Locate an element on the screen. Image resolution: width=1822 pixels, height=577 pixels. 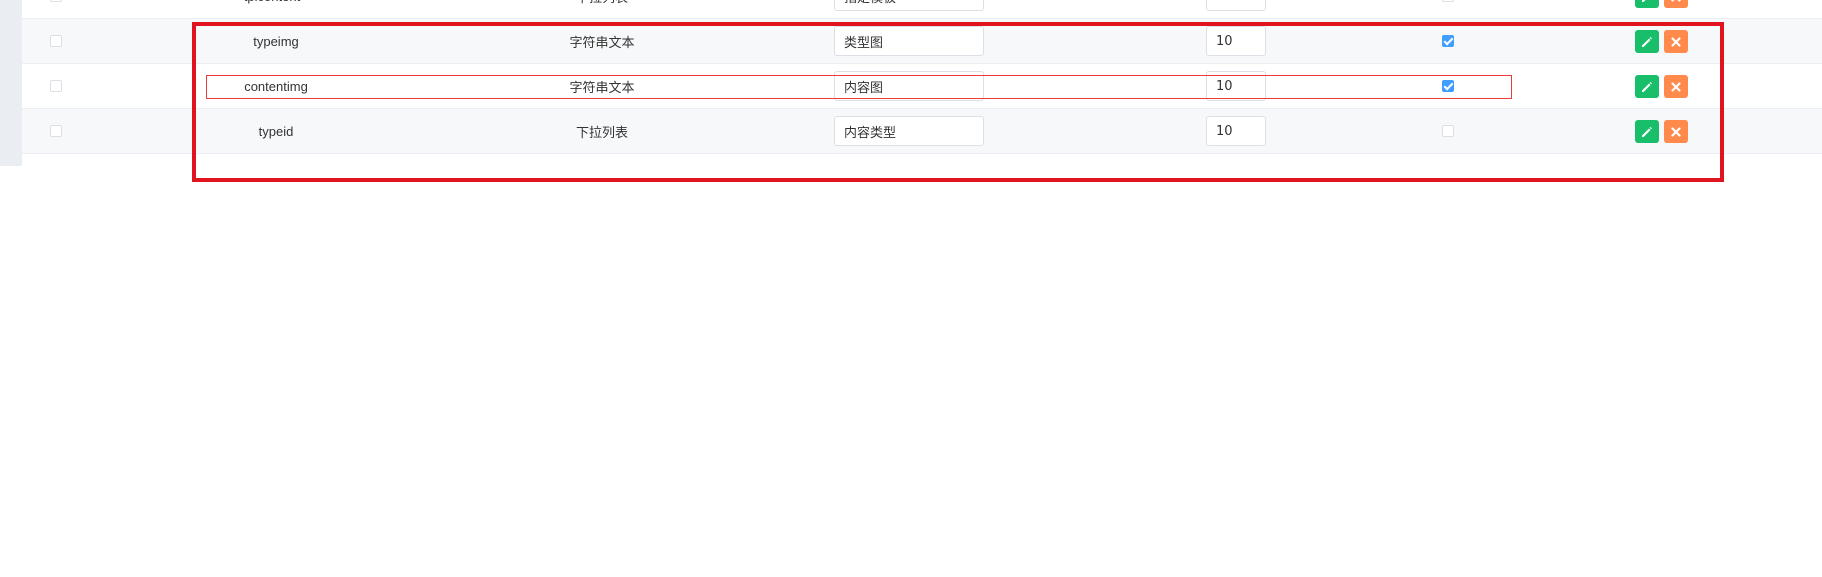
label-cell: 类型图 is located at coordinates (909, 41).